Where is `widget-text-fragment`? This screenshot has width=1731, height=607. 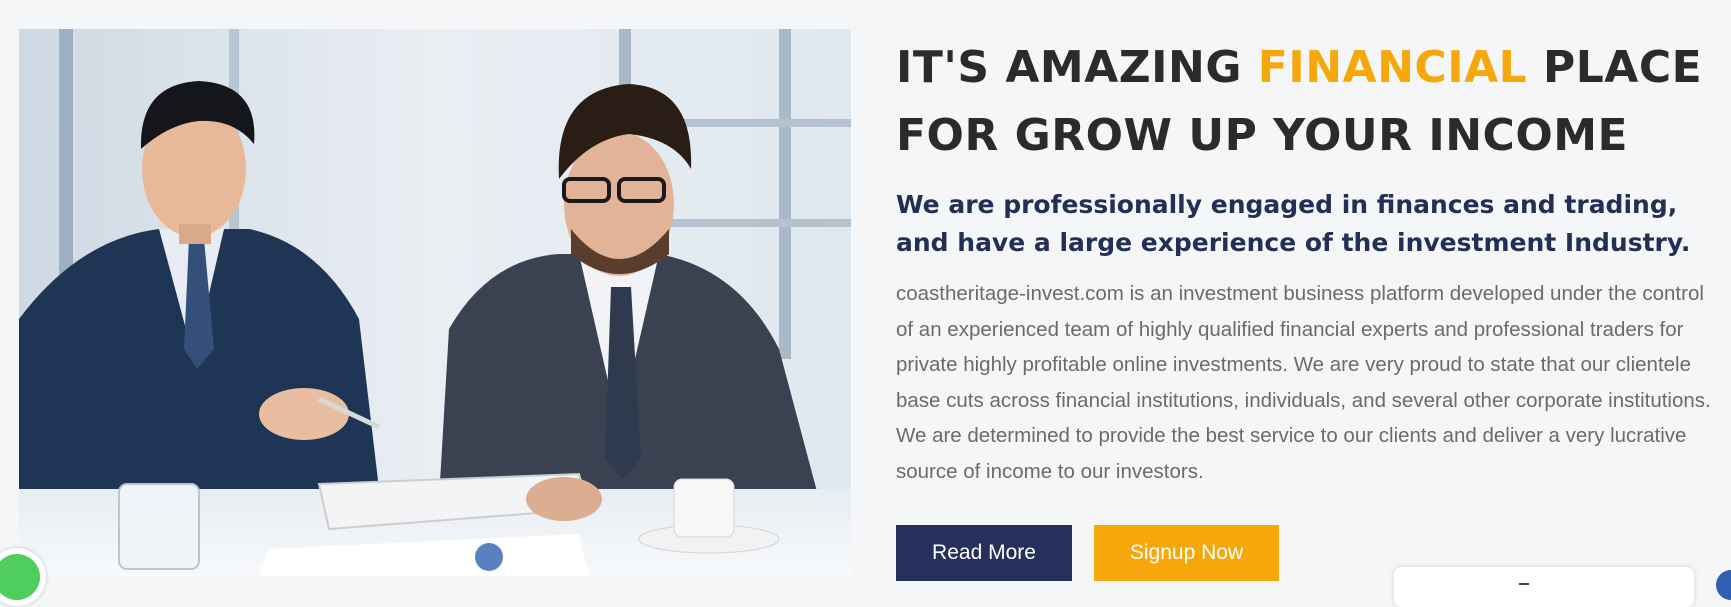
widget-text-fragment is located at coordinates (1524, 586).